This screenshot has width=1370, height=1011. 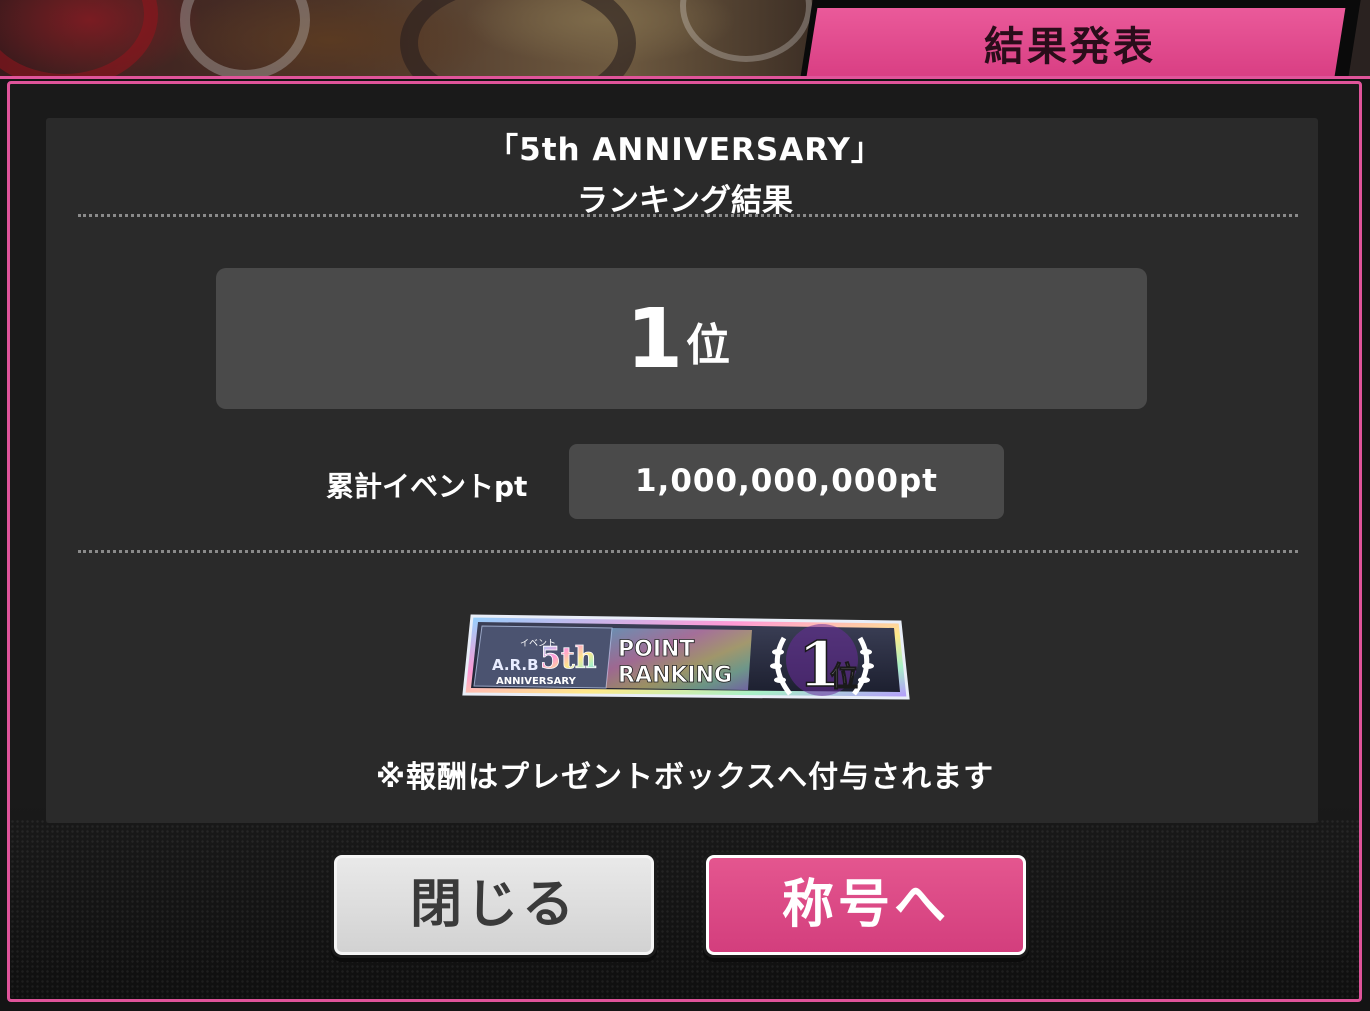 I want to click on anniversary-logo: イベント A.R.B 5th ANNIVERSARY, so click(x=543, y=657).